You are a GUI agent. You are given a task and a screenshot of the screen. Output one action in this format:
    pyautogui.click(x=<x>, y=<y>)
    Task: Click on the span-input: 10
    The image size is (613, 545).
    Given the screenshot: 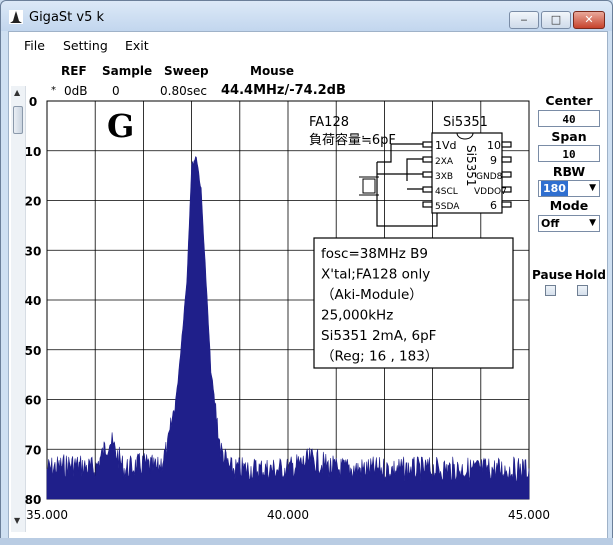 What is the action you would take?
    pyautogui.click(x=569, y=153)
    